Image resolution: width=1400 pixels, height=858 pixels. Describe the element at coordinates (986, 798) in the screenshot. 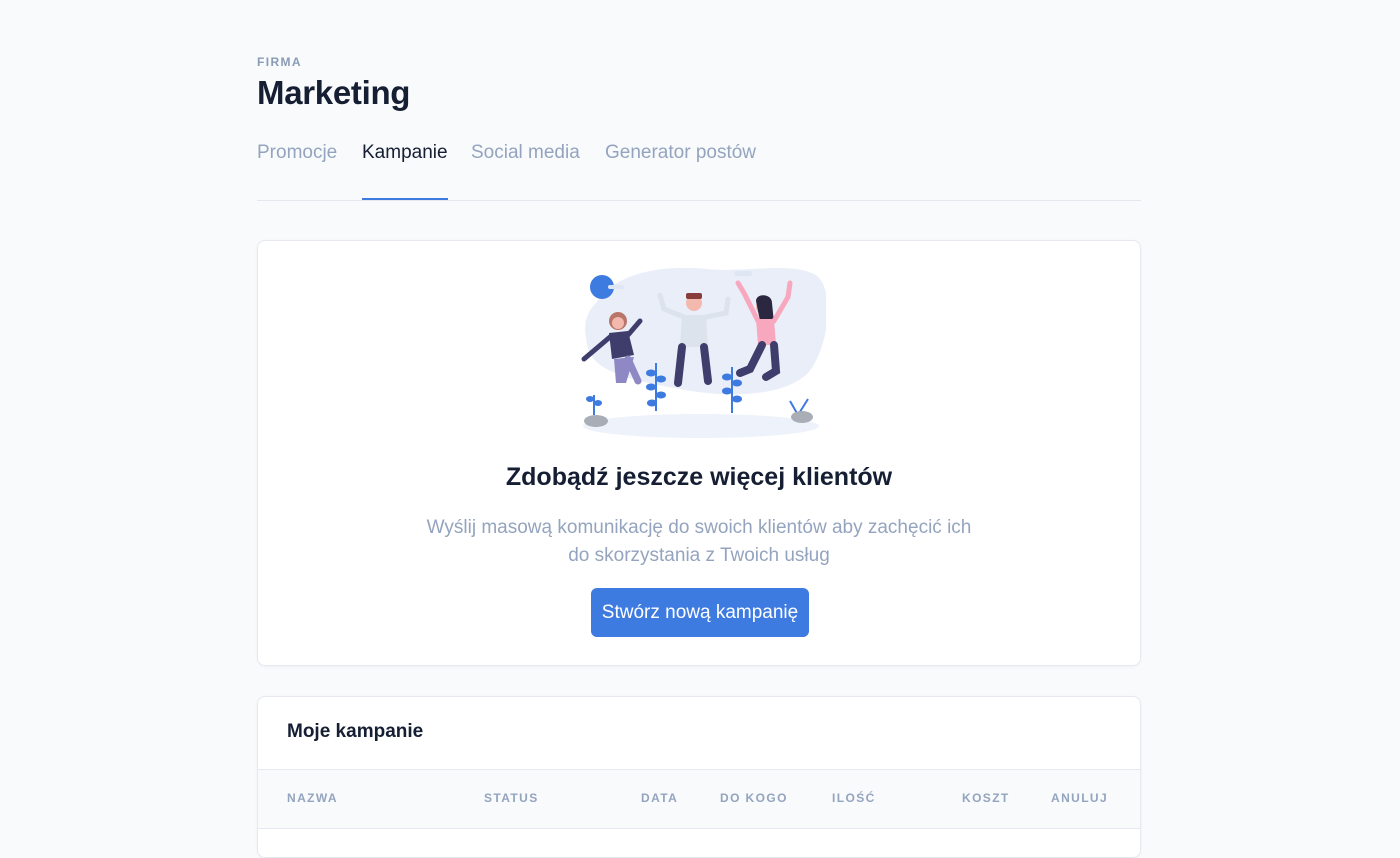

I see `column-header-koszt: KOSZT` at that location.